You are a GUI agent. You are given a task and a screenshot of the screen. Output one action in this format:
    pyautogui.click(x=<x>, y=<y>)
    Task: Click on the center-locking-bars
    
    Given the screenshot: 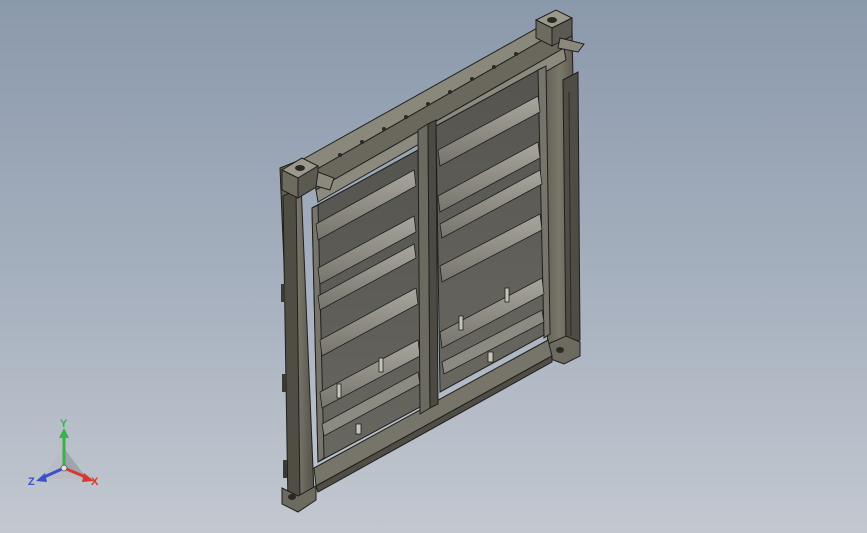 What is the action you would take?
    pyautogui.click(x=428, y=267)
    